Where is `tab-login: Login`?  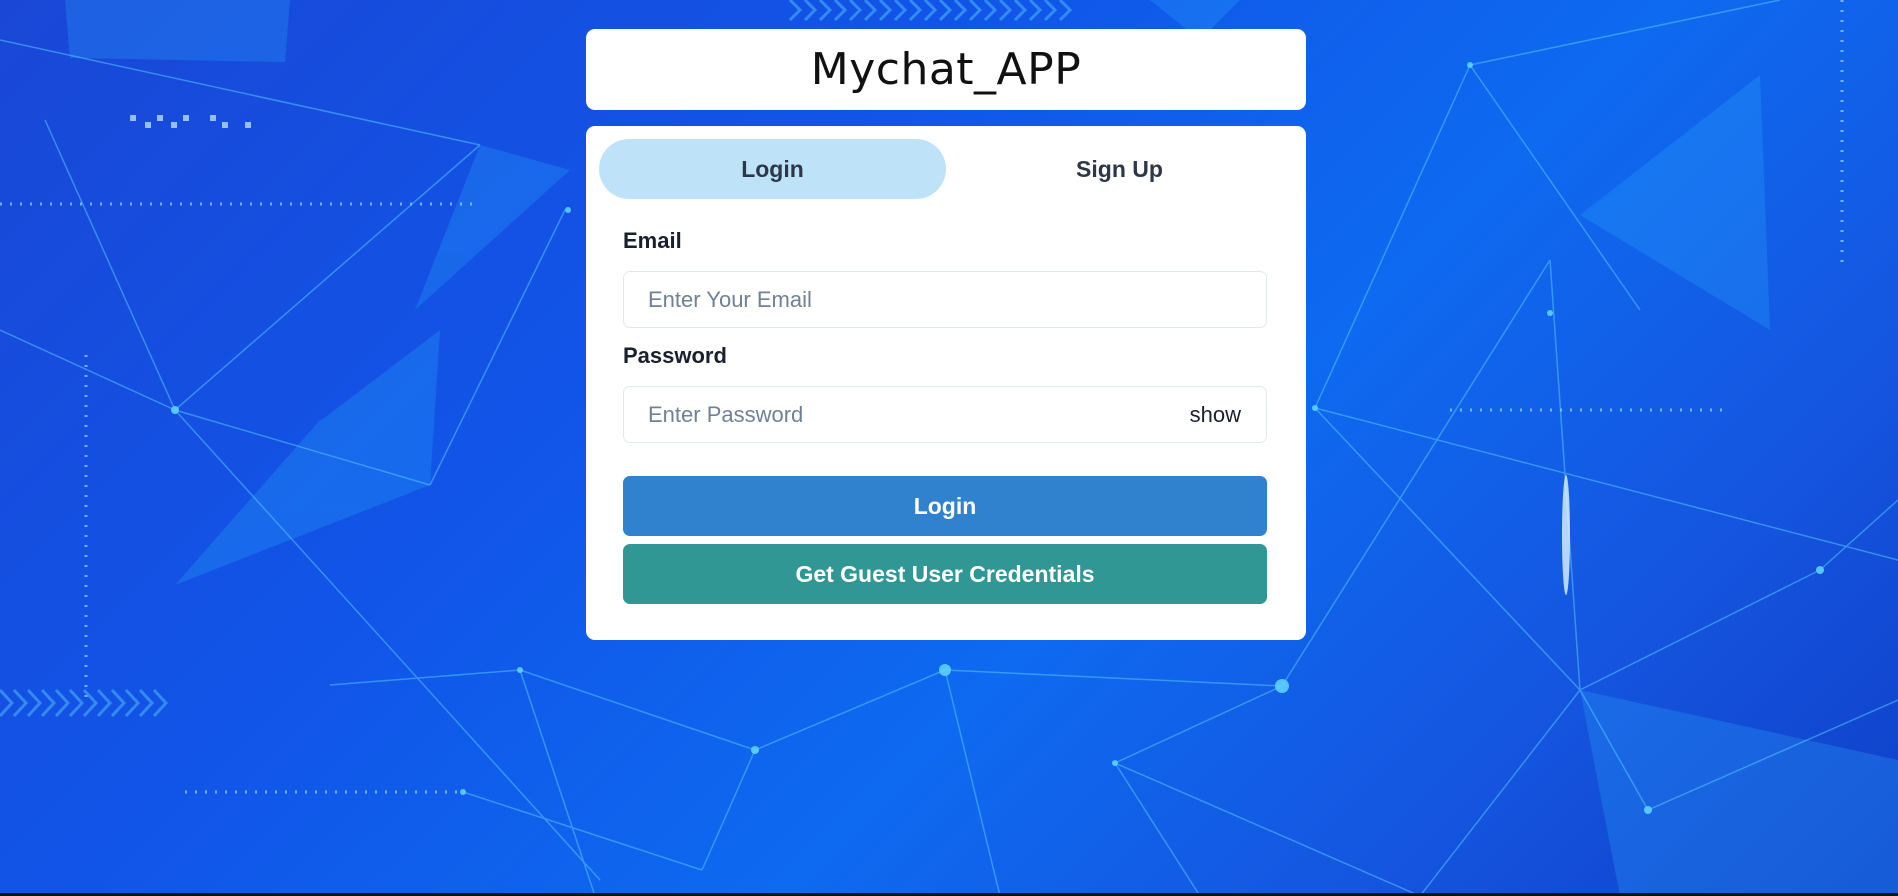
tab-login: Login is located at coordinates (772, 169).